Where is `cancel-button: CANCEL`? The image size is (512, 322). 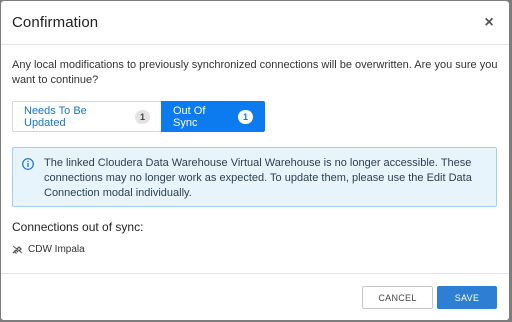
cancel-button: CANCEL is located at coordinates (397, 297).